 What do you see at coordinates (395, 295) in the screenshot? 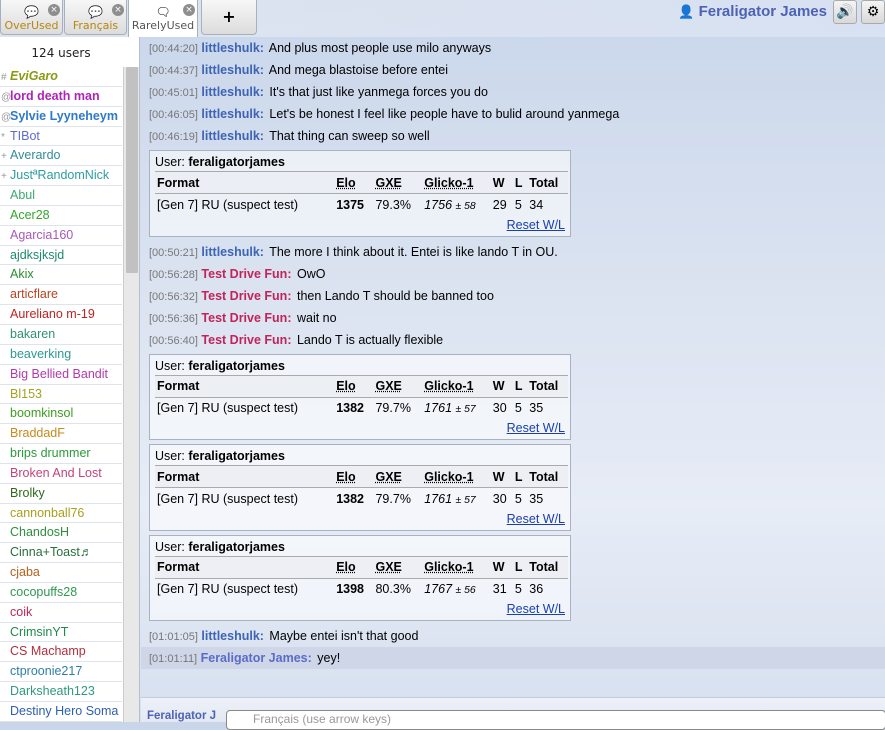
I see `message-text: then Lando T should be banned too` at bounding box center [395, 295].